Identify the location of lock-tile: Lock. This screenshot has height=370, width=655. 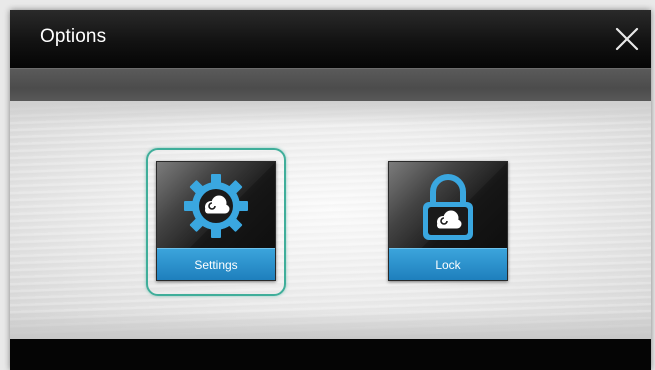
(448, 221).